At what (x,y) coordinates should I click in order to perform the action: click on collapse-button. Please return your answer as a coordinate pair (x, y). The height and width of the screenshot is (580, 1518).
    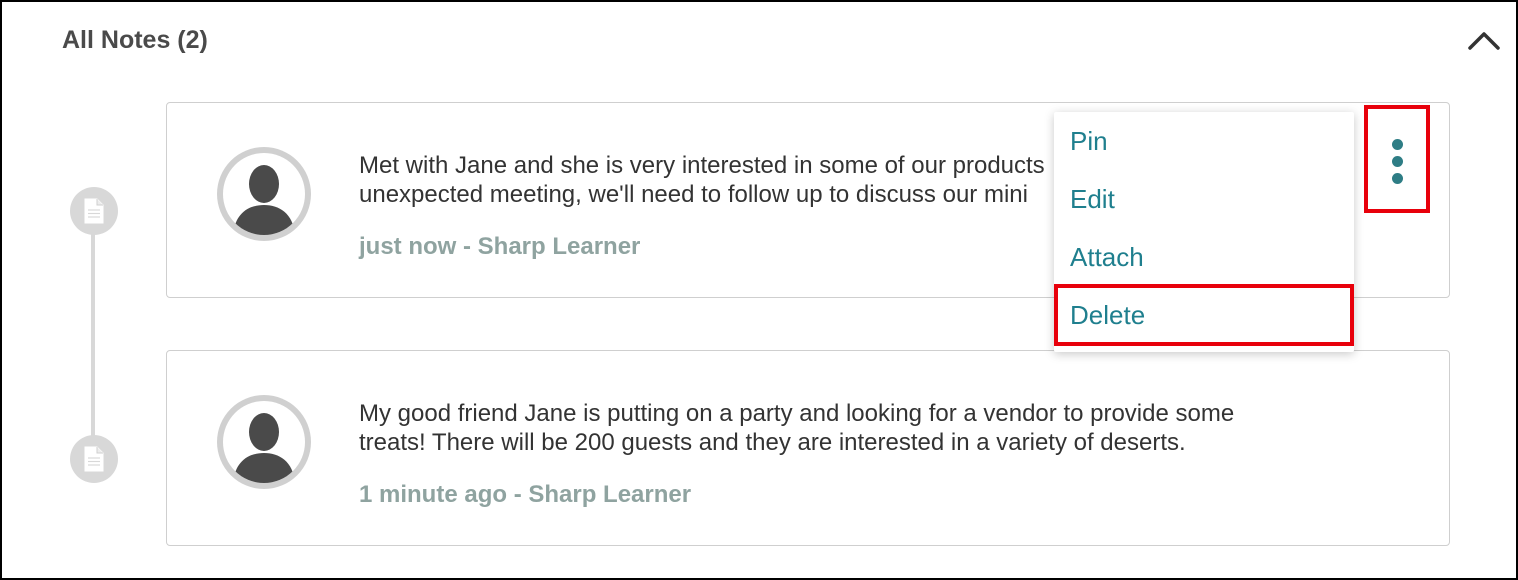
    Looking at the image, I should click on (1484, 41).